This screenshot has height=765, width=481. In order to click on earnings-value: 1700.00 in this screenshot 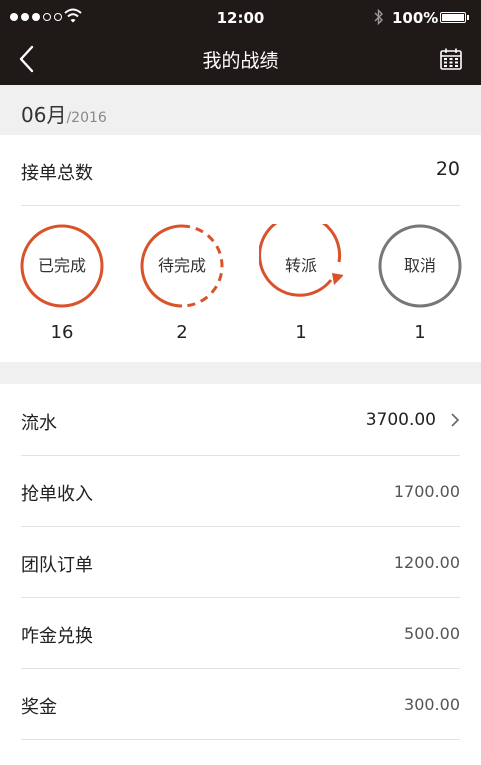, I will do `click(426, 491)`.